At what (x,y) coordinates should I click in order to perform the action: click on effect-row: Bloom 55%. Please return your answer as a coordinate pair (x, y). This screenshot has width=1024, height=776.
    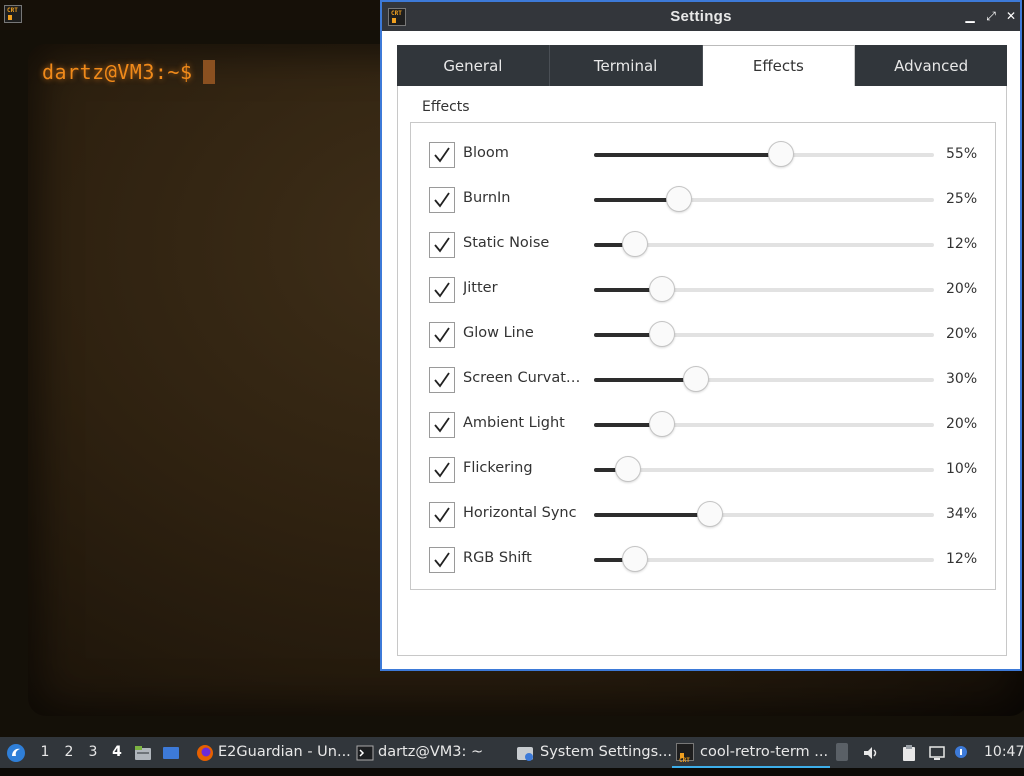
    Looking at the image, I should click on (709, 155).